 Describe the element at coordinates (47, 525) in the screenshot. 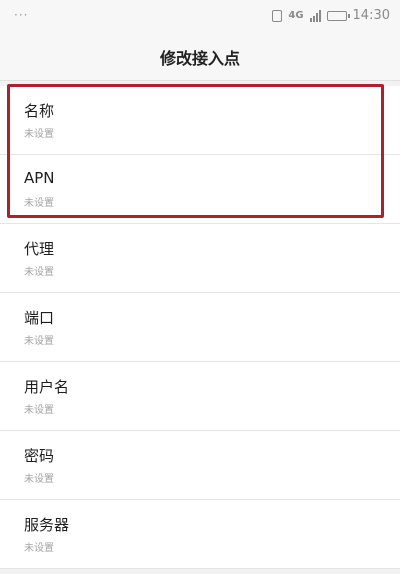

I see `setting-label: 服务器` at that location.